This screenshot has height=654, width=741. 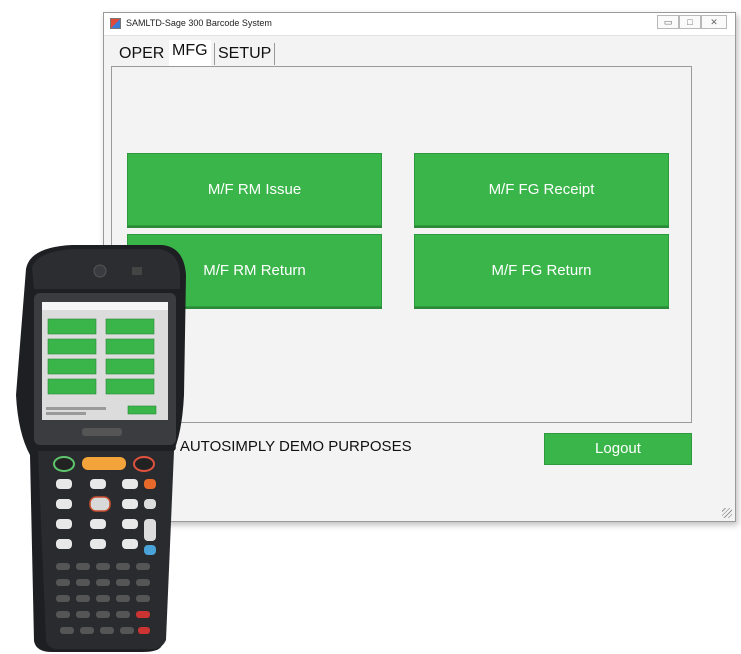 What do you see at coordinates (541, 270) in the screenshot?
I see `mf-fg-return-button: M/F FG Return` at bounding box center [541, 270].